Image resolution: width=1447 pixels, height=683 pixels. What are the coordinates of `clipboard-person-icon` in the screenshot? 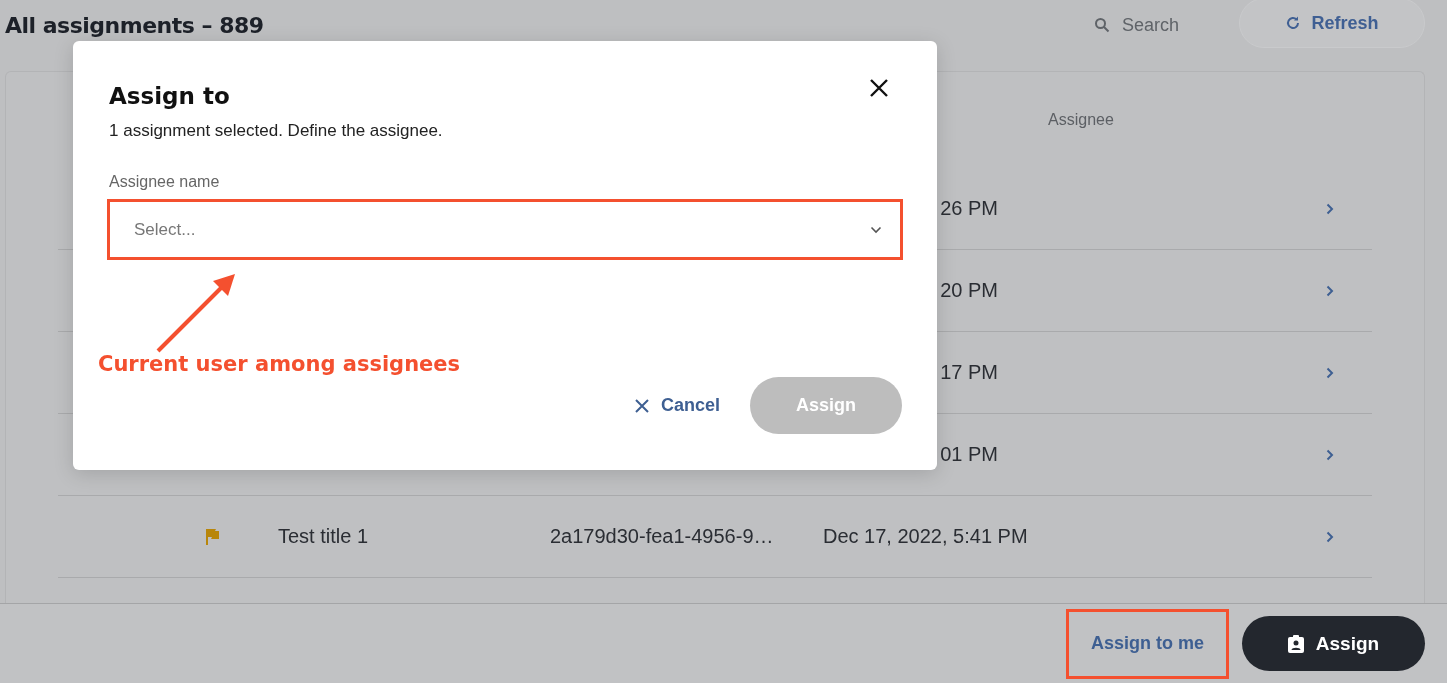 It's located at (1295, 643).